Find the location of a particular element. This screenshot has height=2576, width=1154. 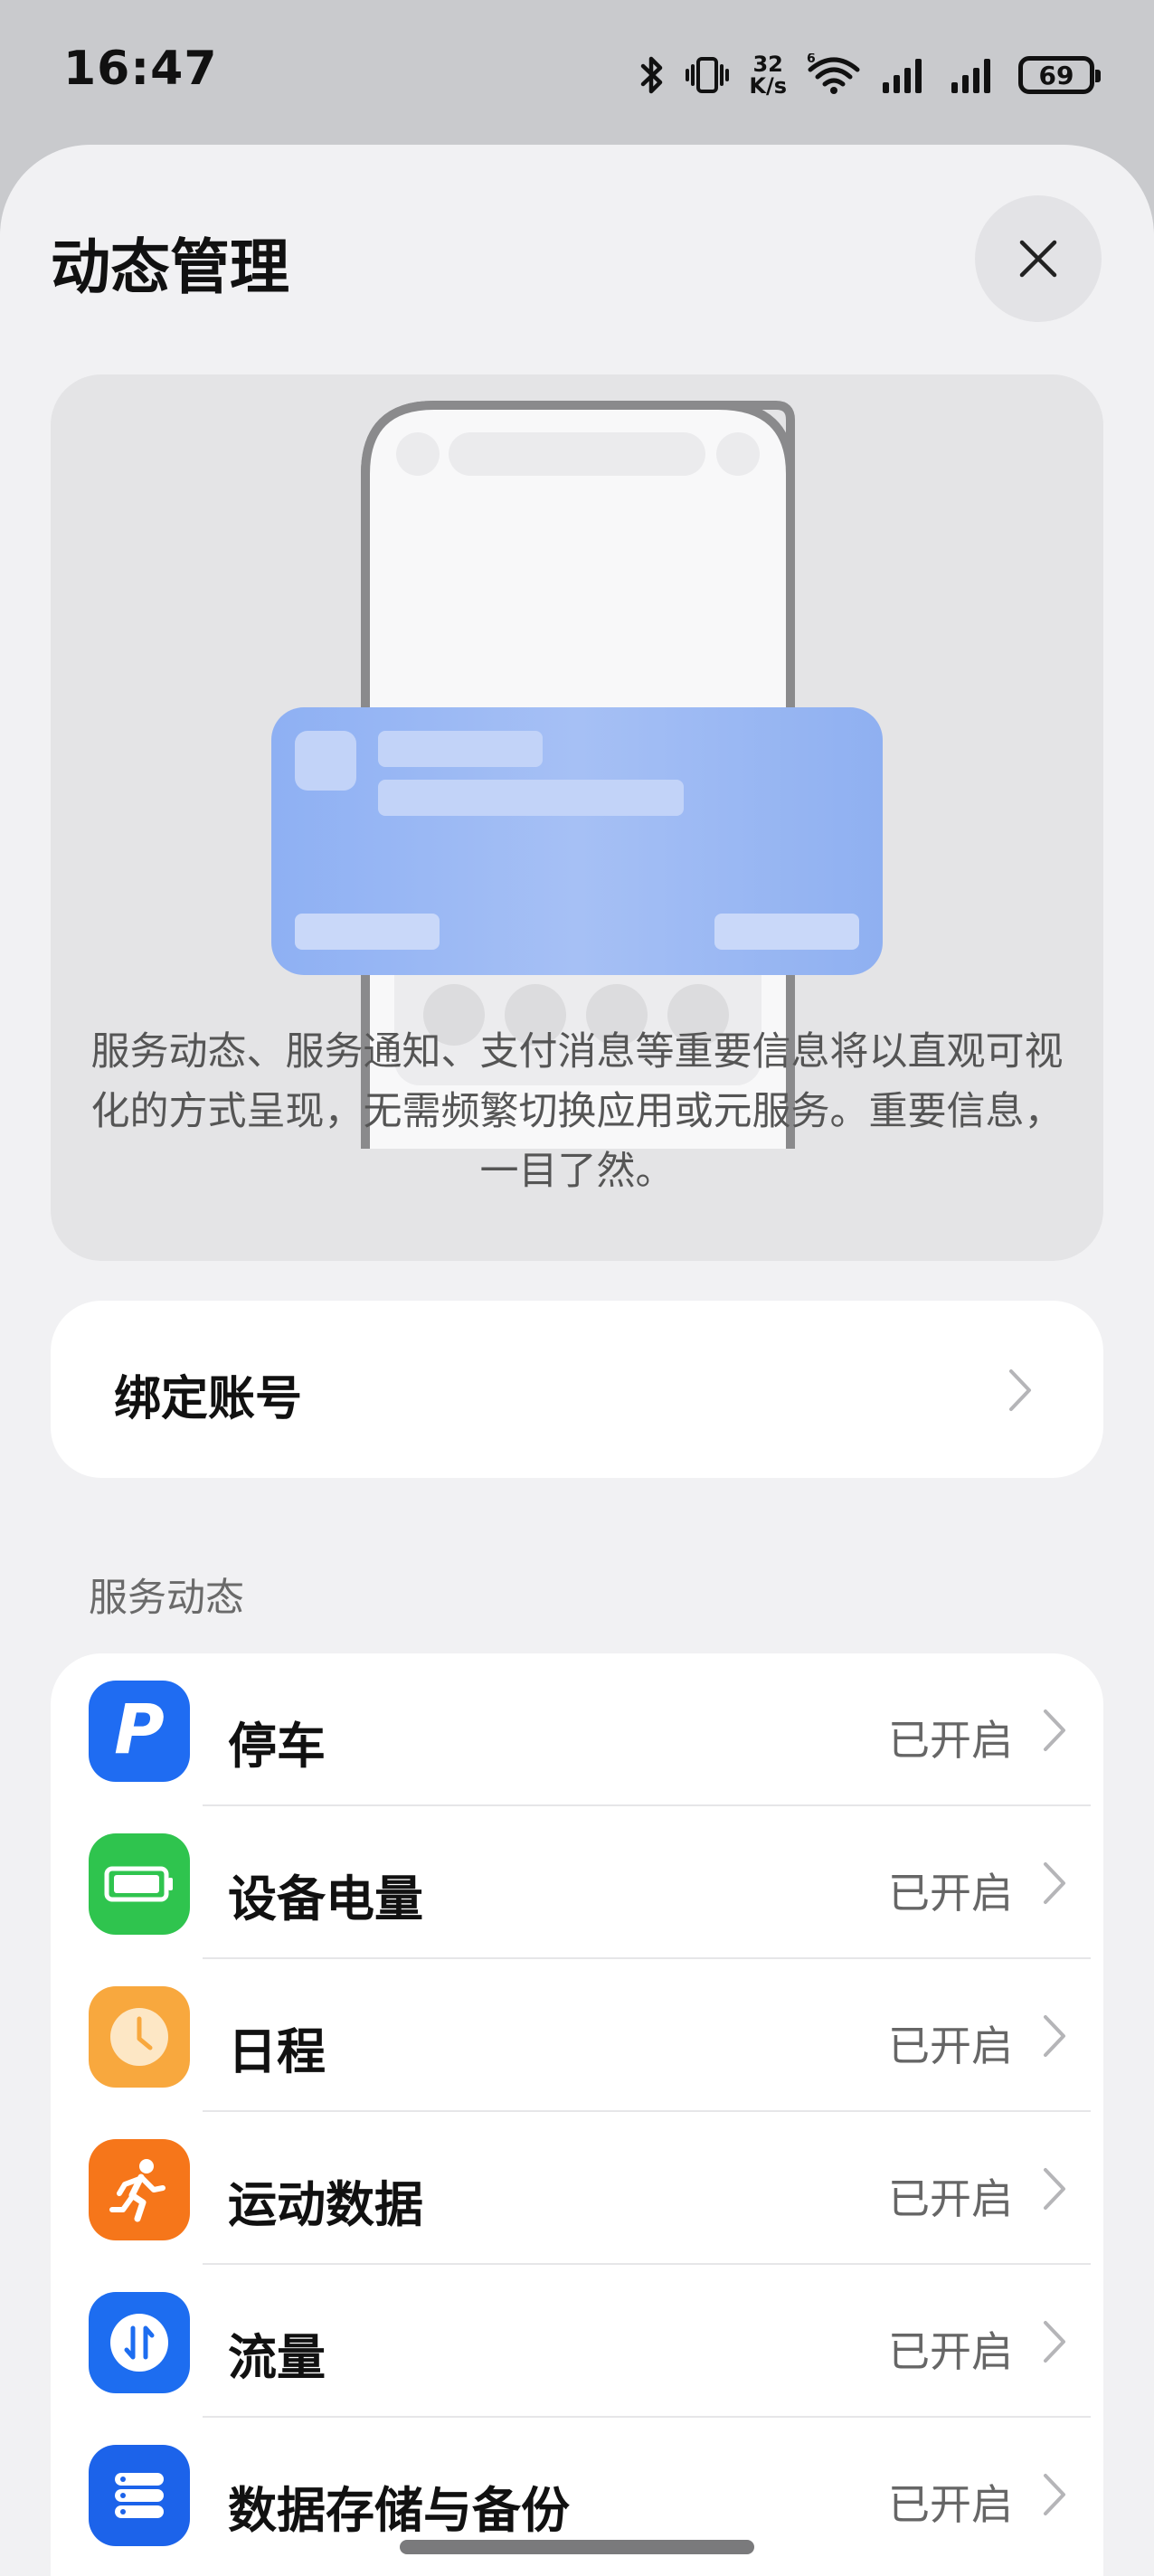

page-title: 动态管理 is located at coordinates (170, 267).